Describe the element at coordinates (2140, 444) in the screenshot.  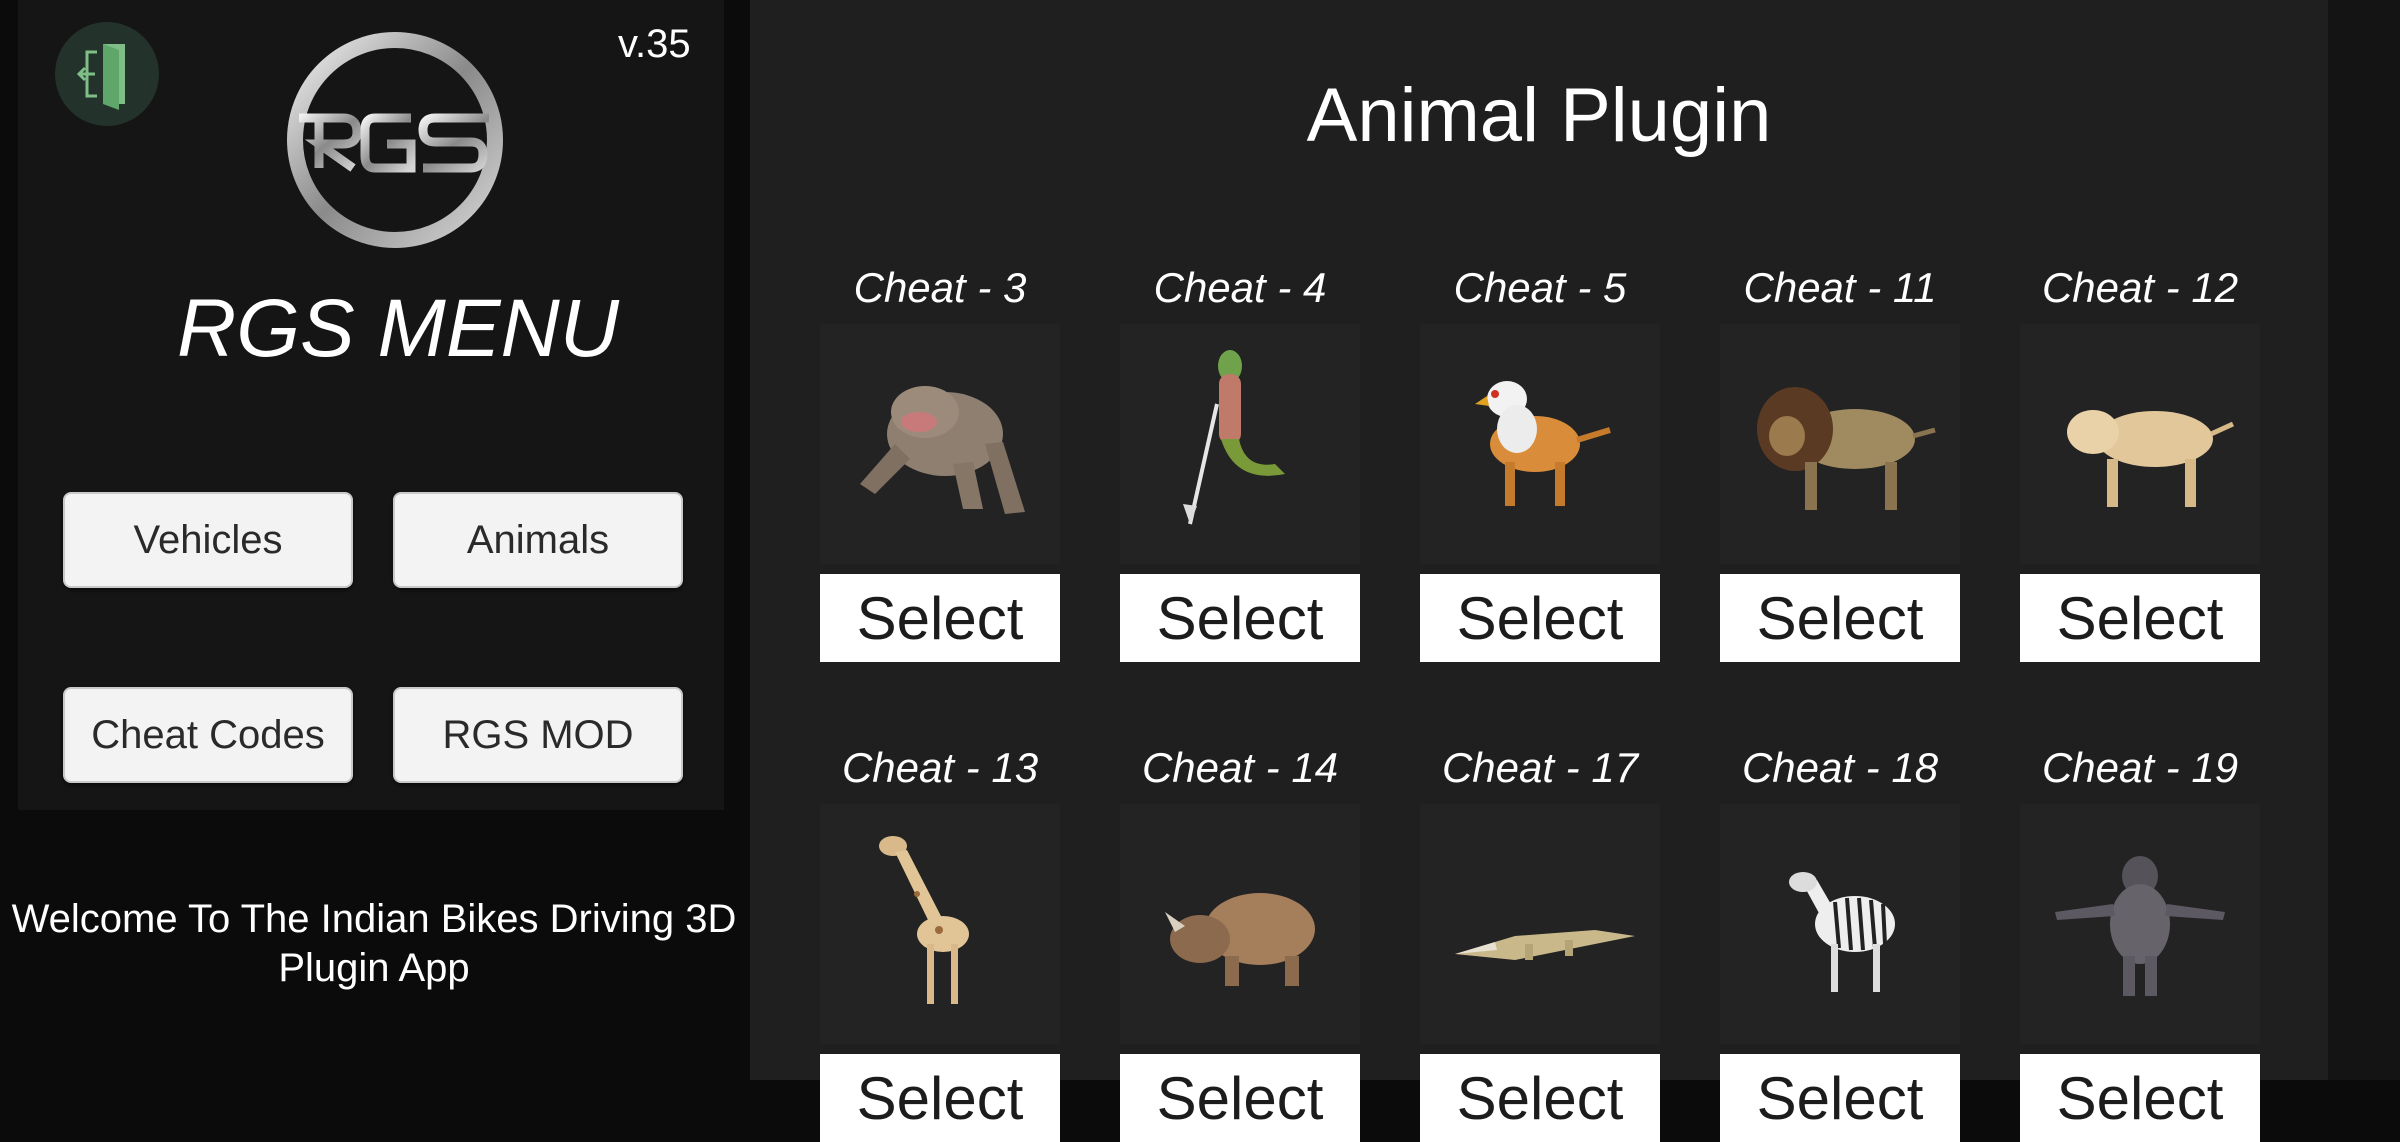
I see `lioness-icon` at that location.